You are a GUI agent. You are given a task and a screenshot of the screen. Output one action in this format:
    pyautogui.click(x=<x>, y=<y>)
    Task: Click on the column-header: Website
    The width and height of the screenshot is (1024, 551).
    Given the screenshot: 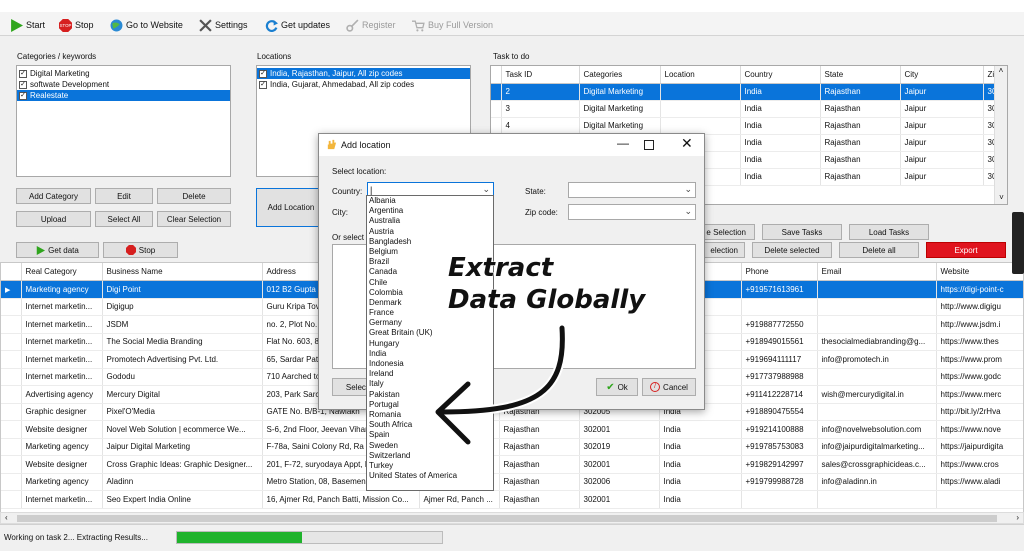 What is the action you would take?
    pyautogui.click(x=979, y=272)
    